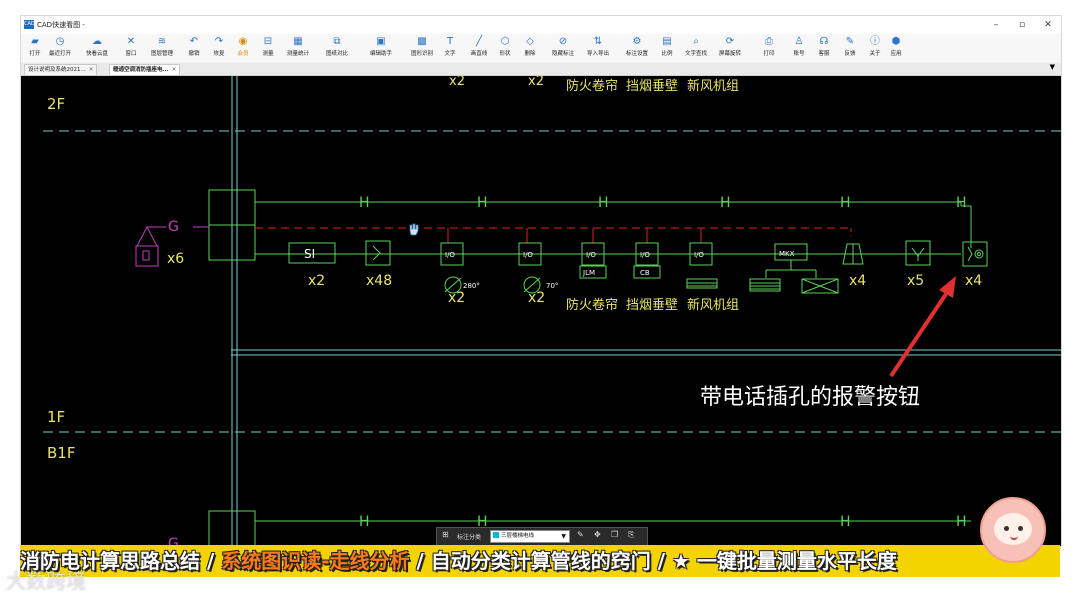 The width and height of the screenshot is (1080, 599). I want to click on toolbar-label: 应用, so click(896, 54).